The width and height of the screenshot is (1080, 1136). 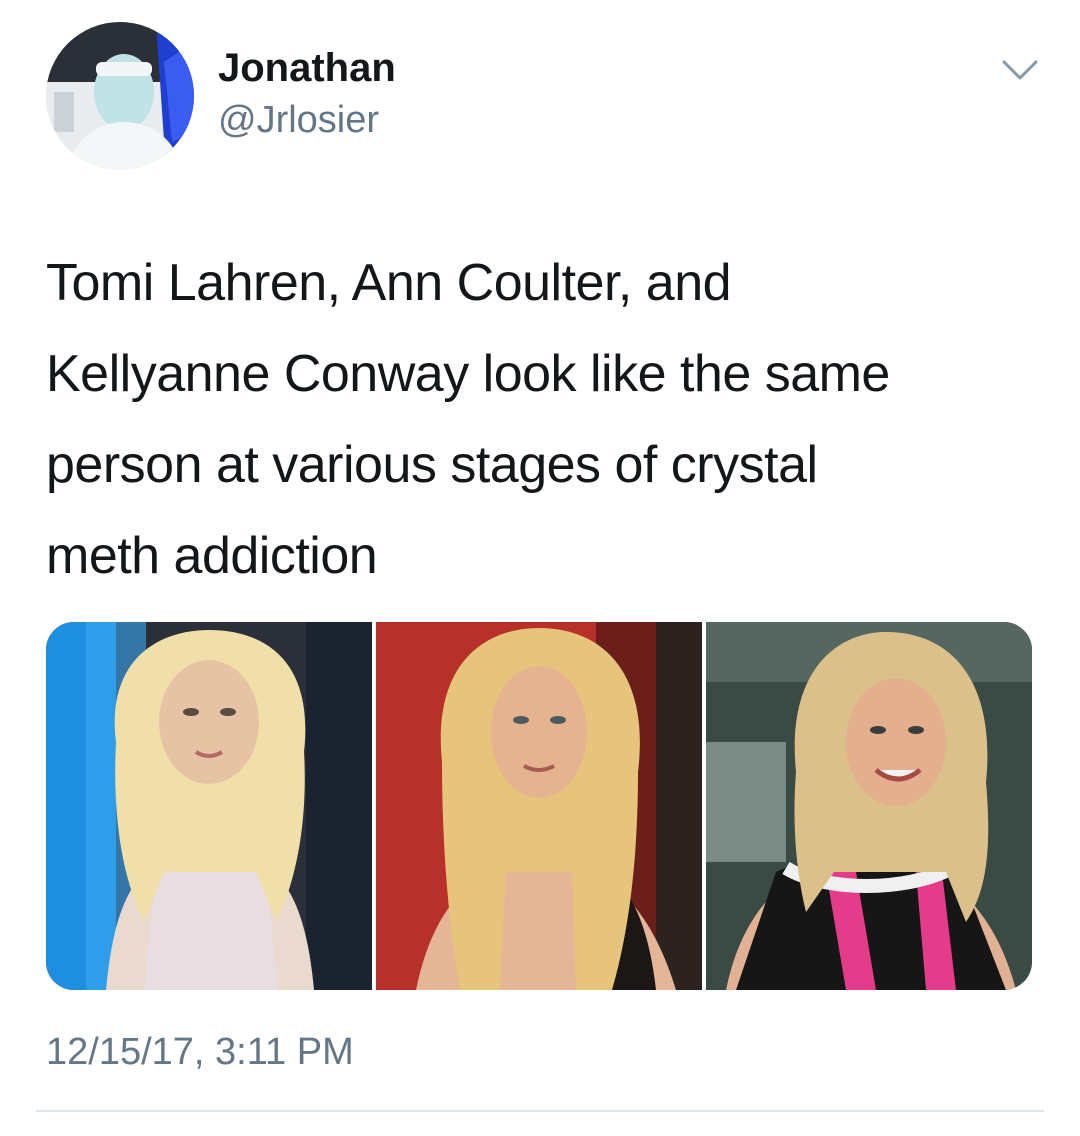 What do you see at coordinates (307, 68) in the screenshot?
I see `display-name: Jonathan` at bounding box center [307, 68].